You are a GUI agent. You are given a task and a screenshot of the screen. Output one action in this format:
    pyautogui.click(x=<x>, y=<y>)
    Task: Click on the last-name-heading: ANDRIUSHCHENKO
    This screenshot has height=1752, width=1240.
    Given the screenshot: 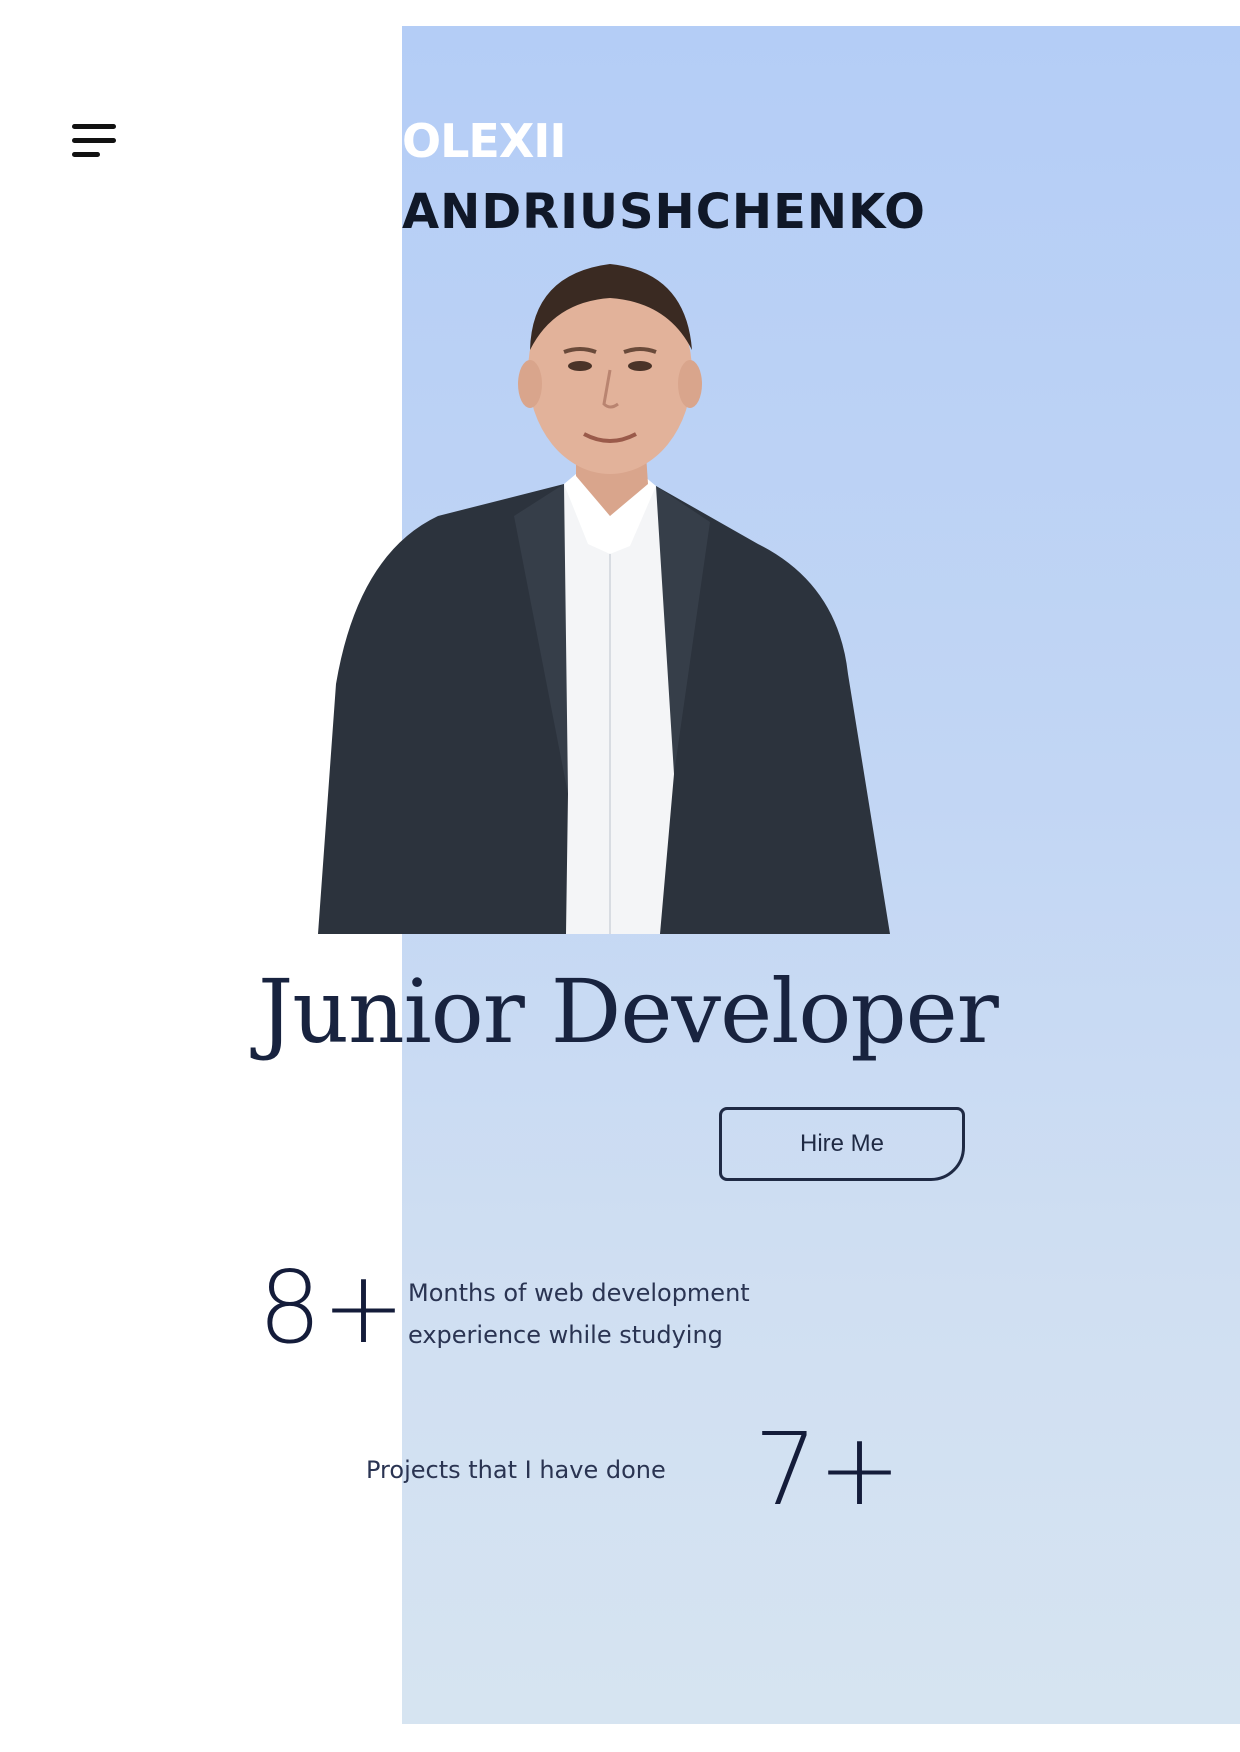 What is the action you would take?
    pyautogui.click(x=664, y=212)
    